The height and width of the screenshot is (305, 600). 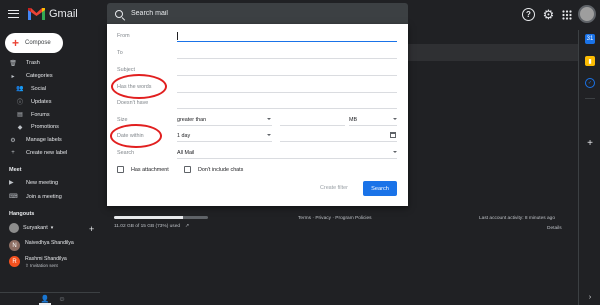 What do you see at coordinates (41, 245) in the screenshot?
I see `hangouts-contact: N Naivedhya Shandilya` at bounding box center [41, 245].